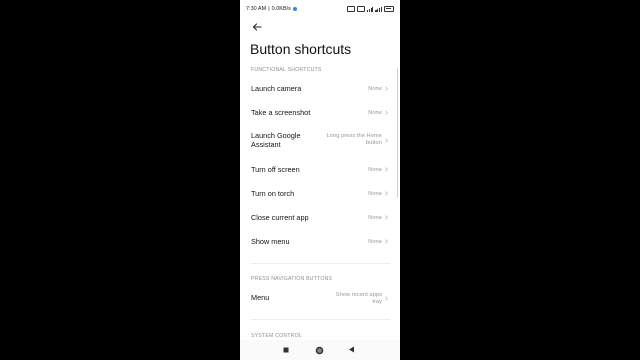 The height and width of the screenshot is (360, 640). I want to click on status-right, so click(370, 9).